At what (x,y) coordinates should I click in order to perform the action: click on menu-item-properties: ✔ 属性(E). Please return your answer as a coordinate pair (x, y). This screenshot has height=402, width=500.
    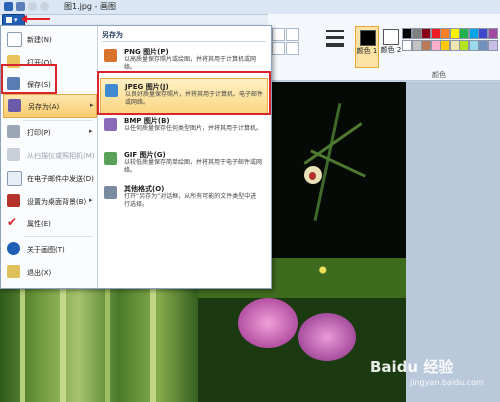
    Looking at the image, I should click on (49, 223).